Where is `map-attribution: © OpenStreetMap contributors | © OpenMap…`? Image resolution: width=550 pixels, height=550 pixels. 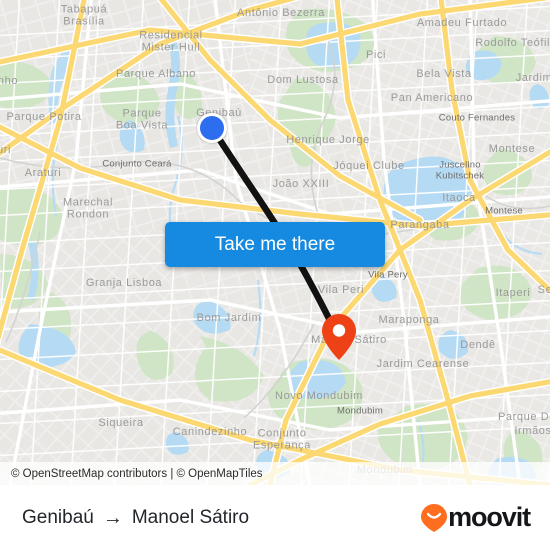
map-attribution: © OpenStreetMap contributors | © OpenMap… is located at coordinates (275, 473).